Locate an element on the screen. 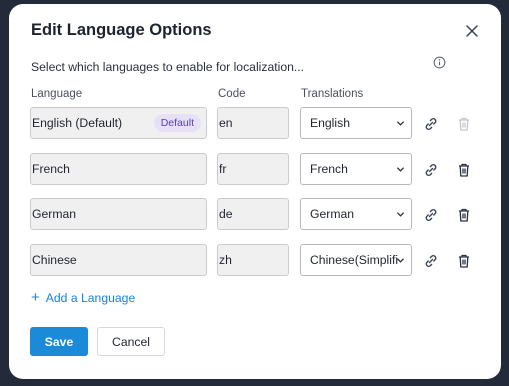 This screenshot has height=386, width=509. language-name-field: Chinese is located at coordinates (118, 260).